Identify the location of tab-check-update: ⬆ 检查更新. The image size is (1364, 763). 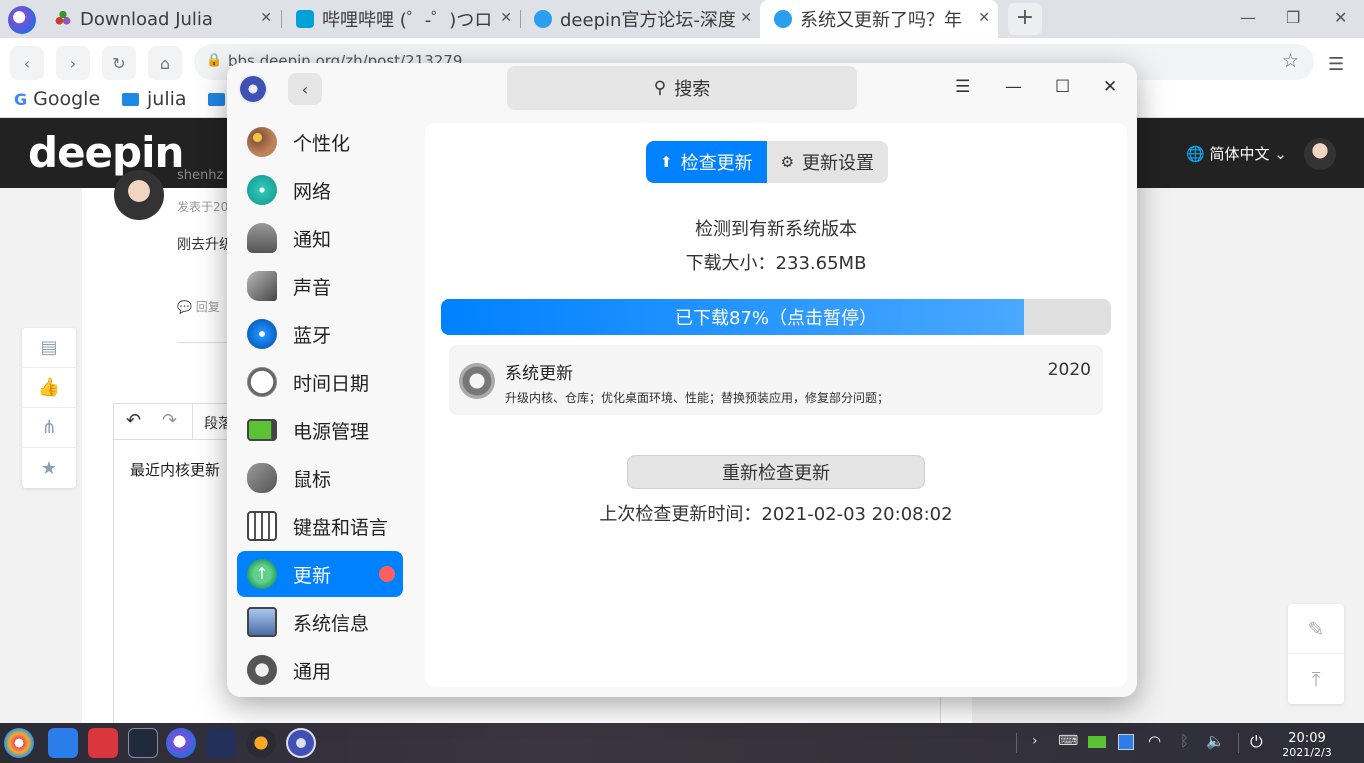
(706, 162).